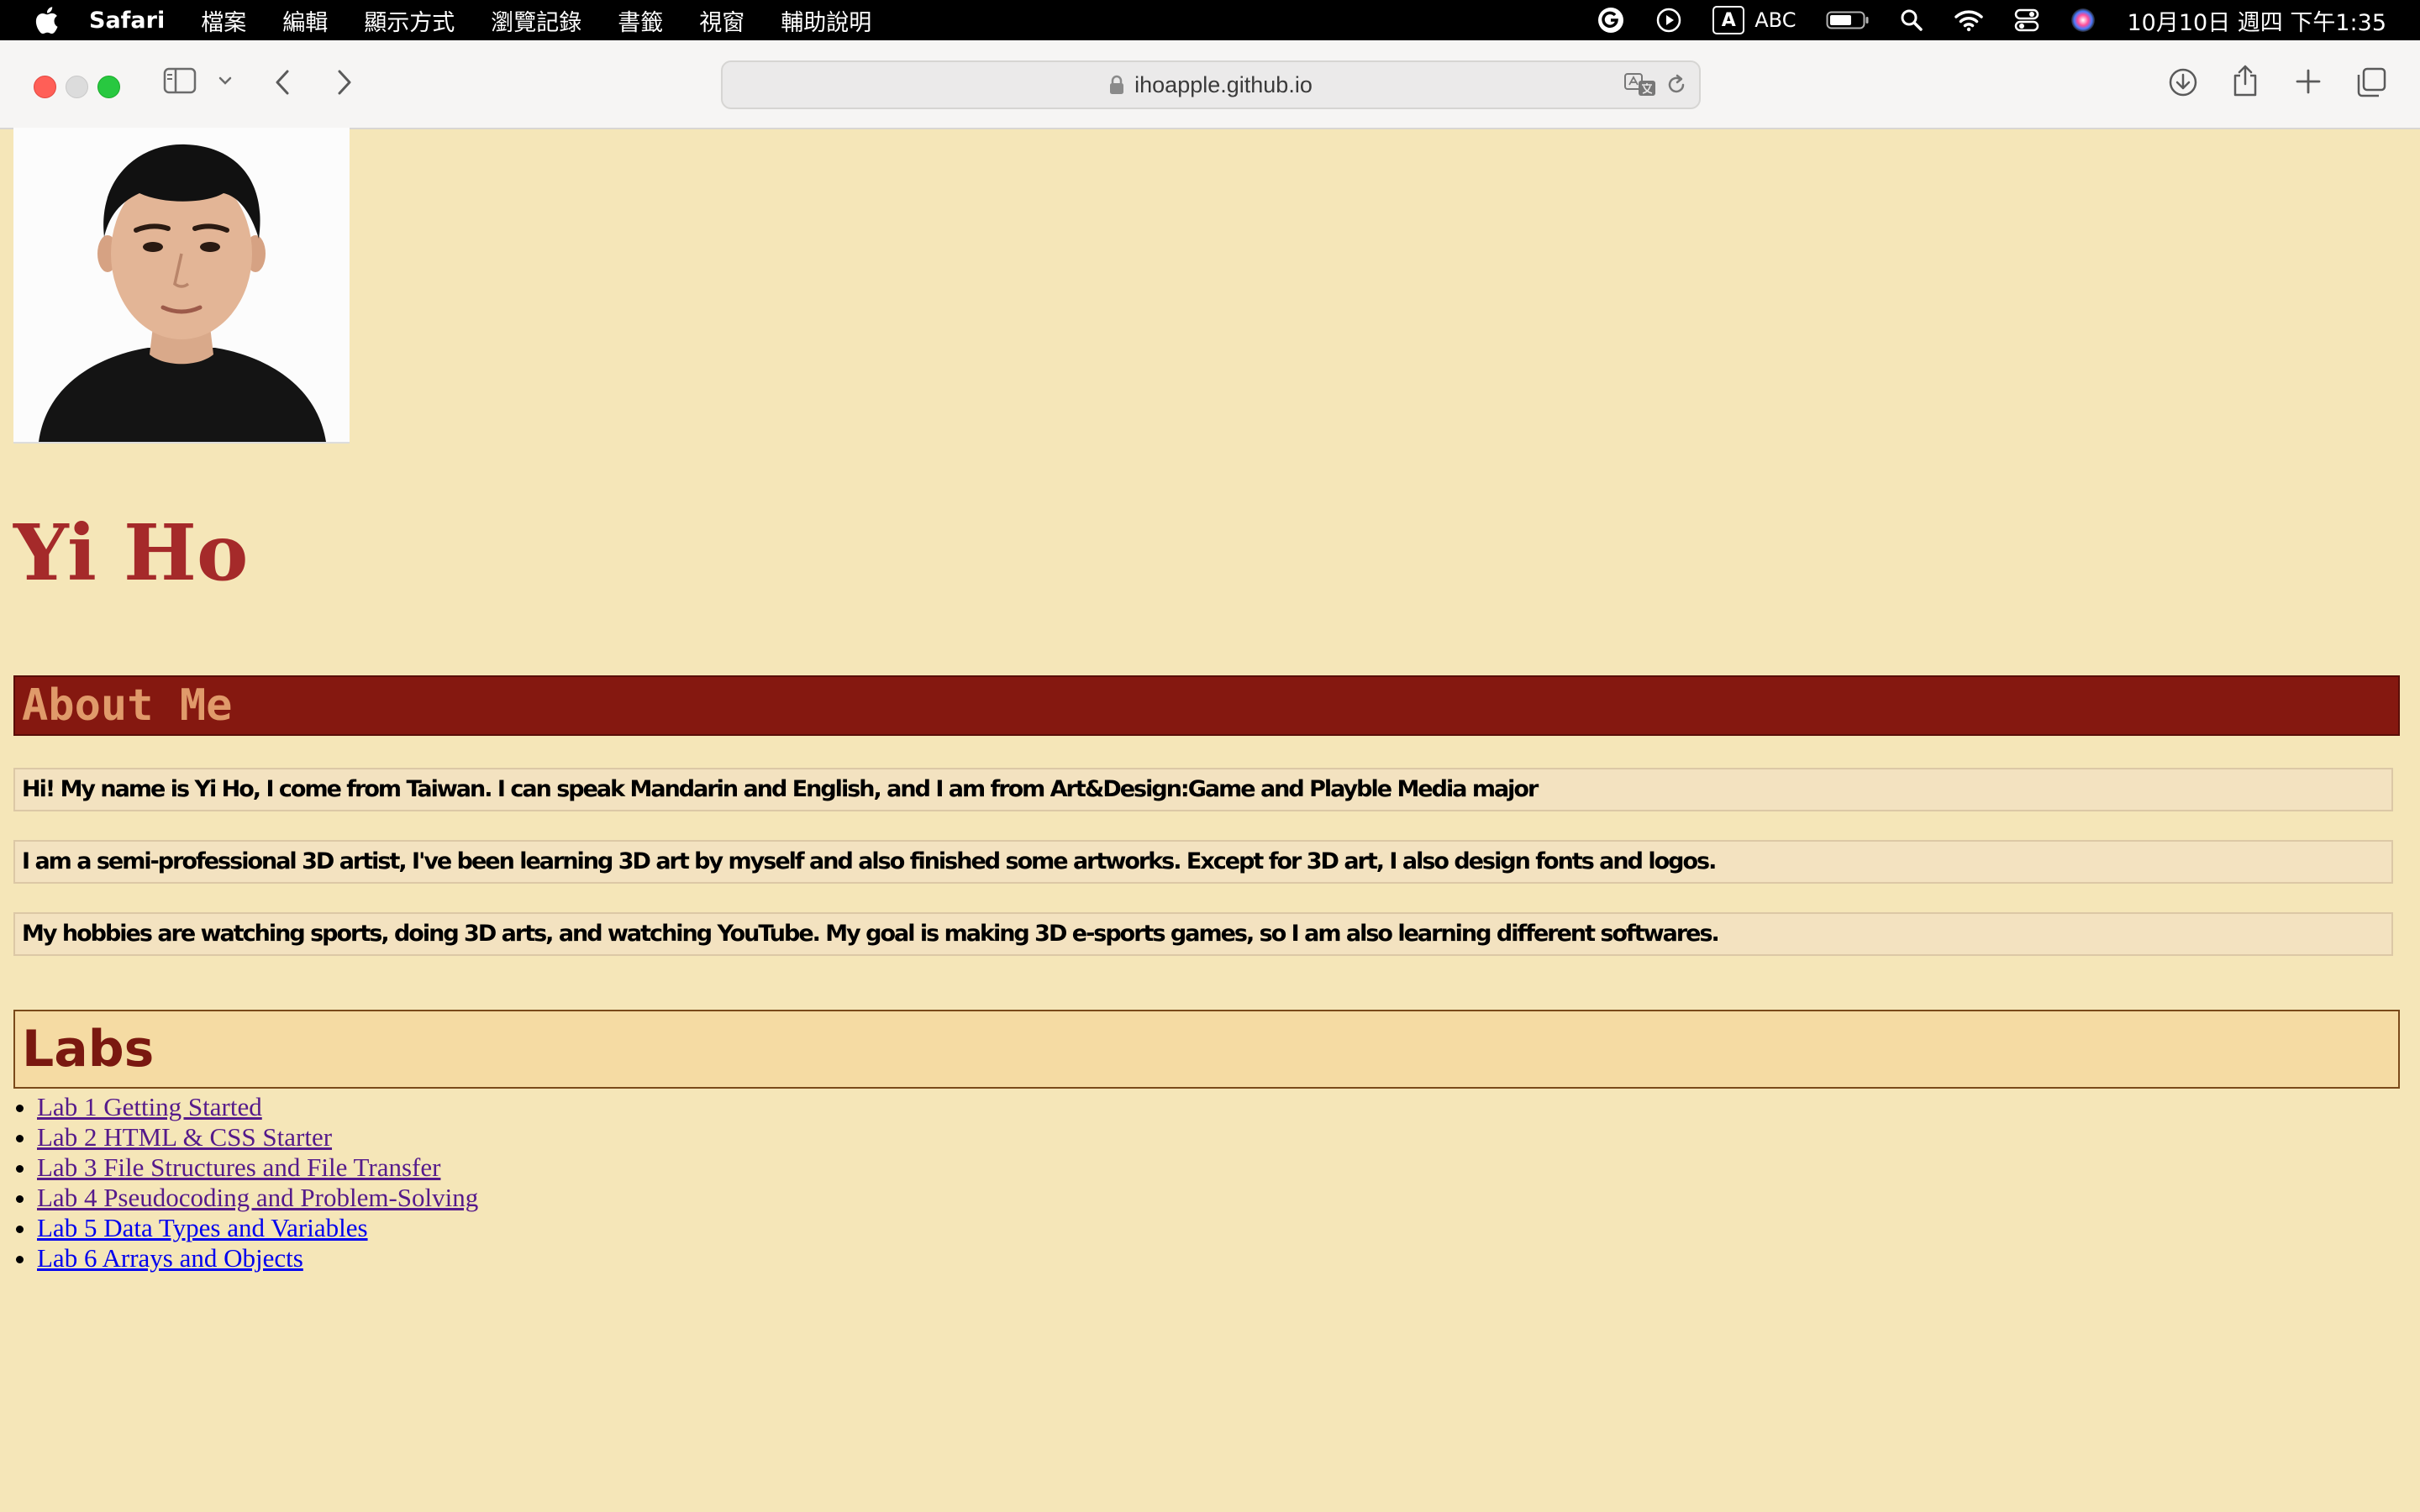 This screenshot has height=1512, width=2420. Describe the element at coordinates (1224, 85) in the screenshot. I see `address-url: ihoapple.github.io` at that location.